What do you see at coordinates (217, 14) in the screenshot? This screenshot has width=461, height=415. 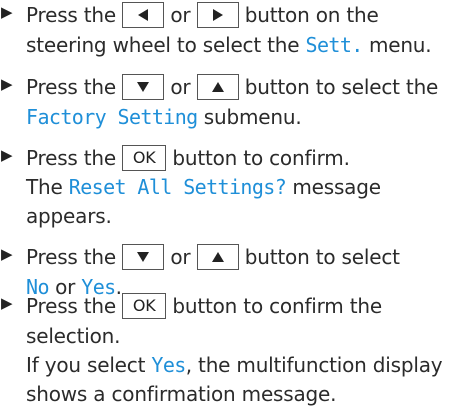 I see `right-arrow-button-icon` at bounding box center [217, 14].